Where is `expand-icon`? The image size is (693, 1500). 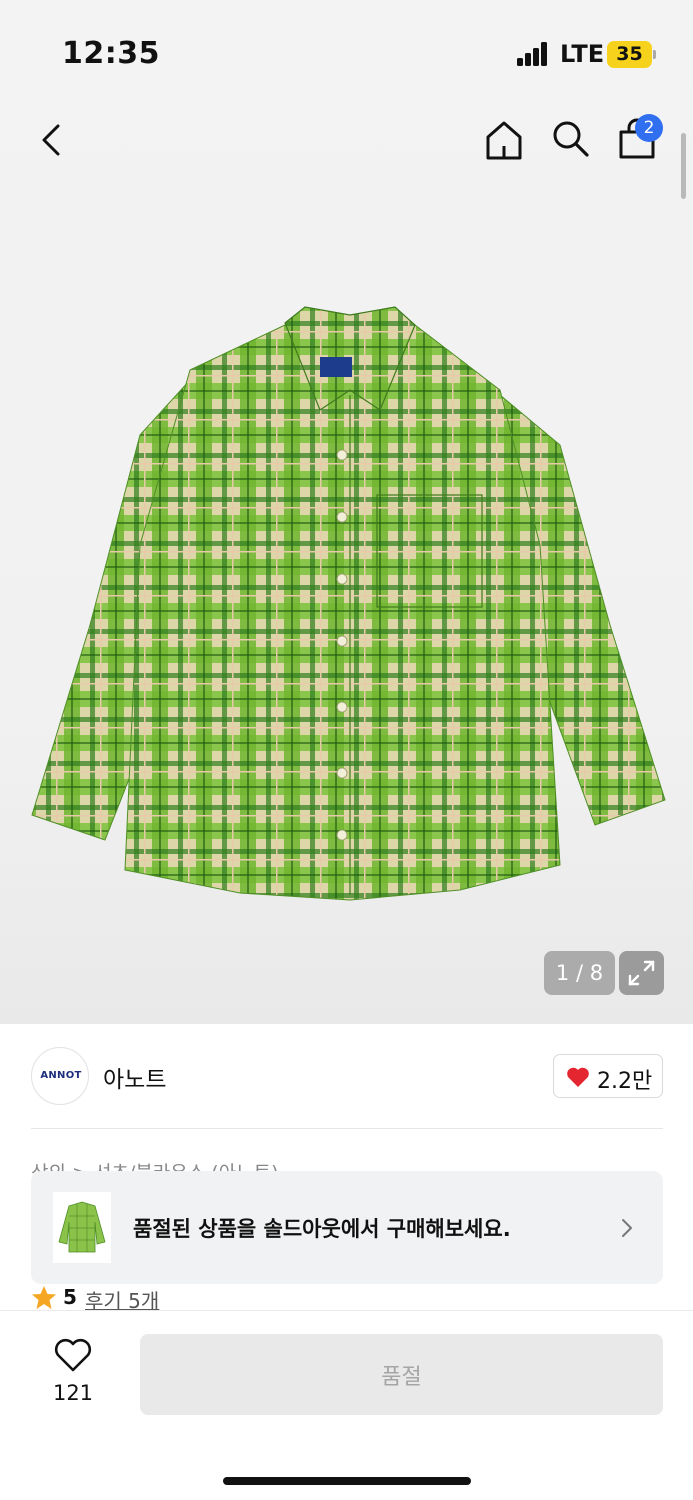 expand-icon is located at coordinates (641, 973).